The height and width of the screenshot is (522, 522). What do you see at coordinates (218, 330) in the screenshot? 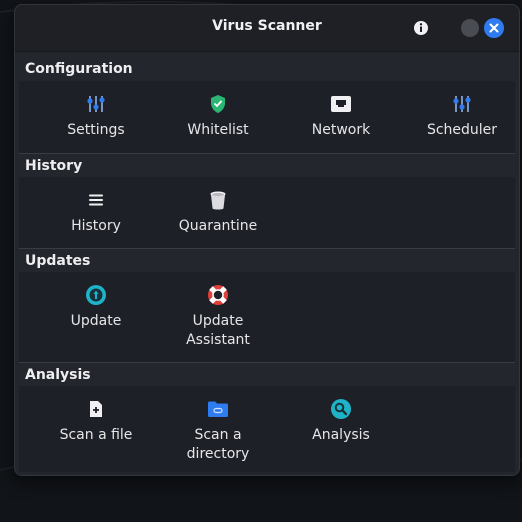
I see `update-assistant-label: Update Assistant` at bounding box center [218, 330].